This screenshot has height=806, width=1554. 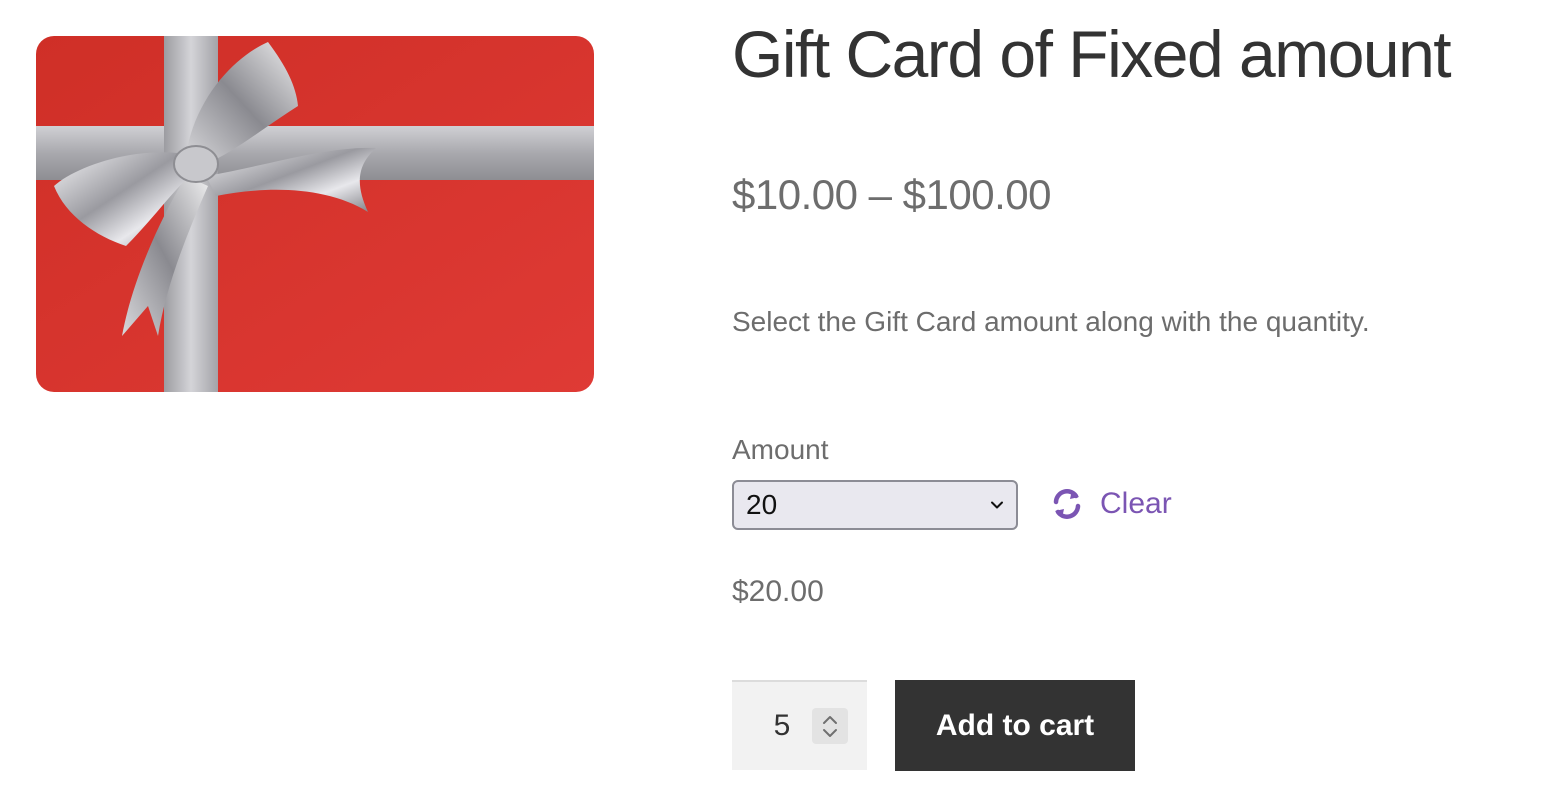 What do you see at coordinates (780, 449) in the screenshot?
I see `amount-label: Amount` at bounding box center [780, 449].